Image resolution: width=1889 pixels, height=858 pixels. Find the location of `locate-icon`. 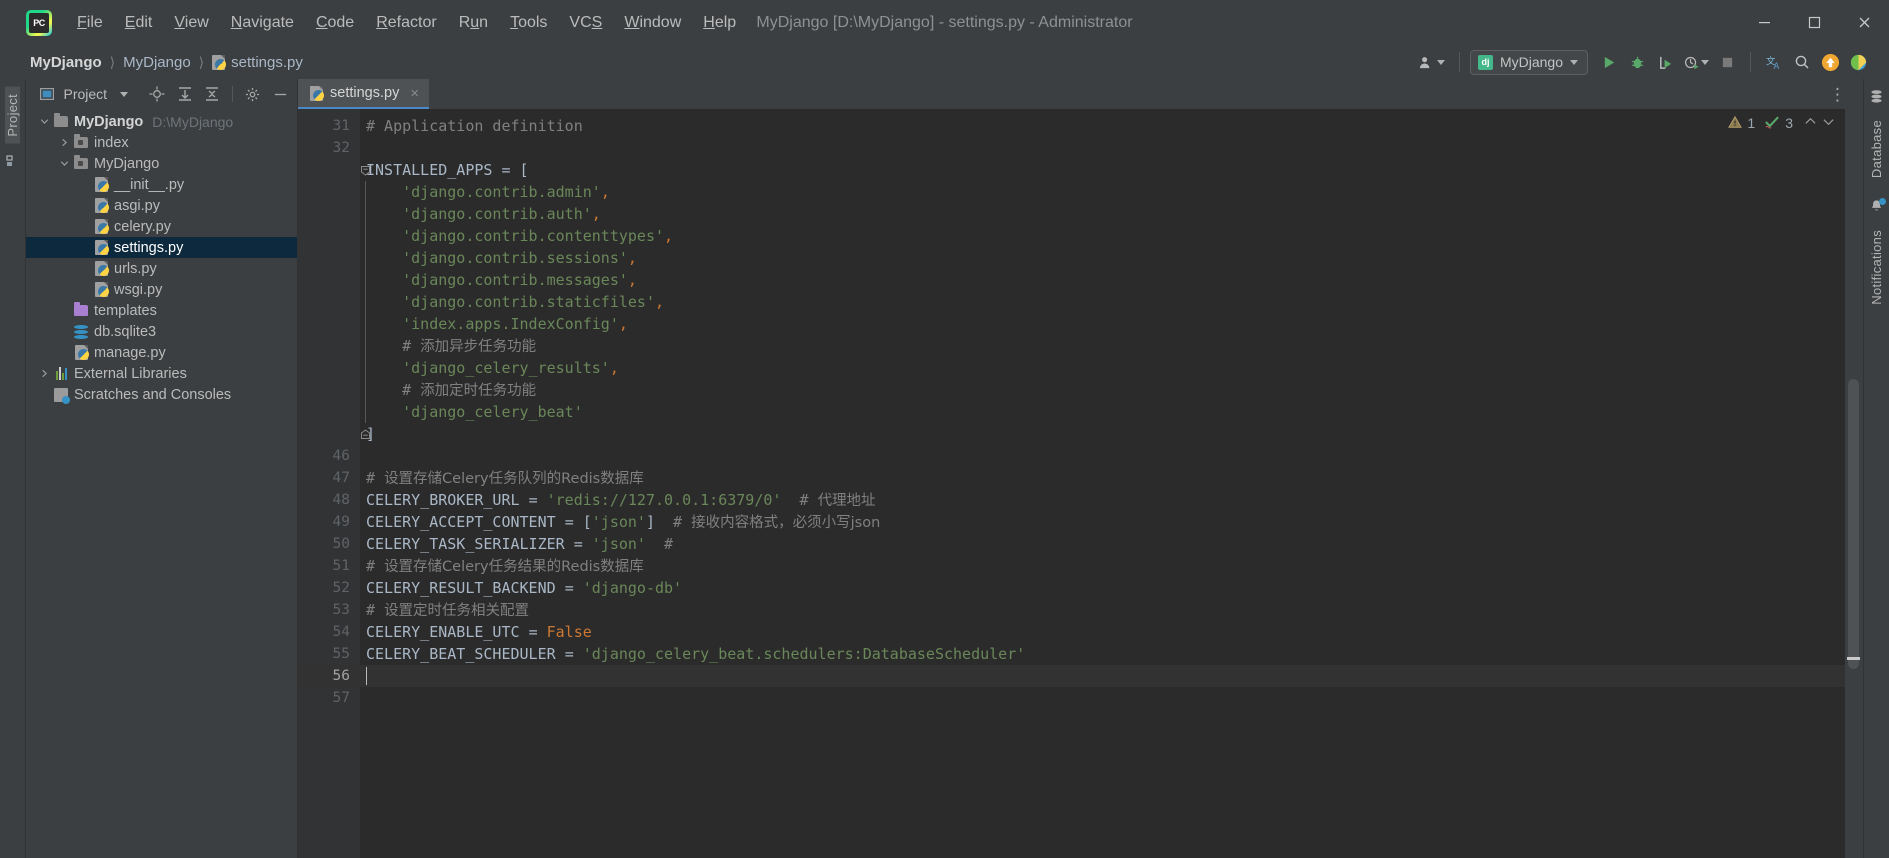

locate-icon is located at coordinates (157, 94).